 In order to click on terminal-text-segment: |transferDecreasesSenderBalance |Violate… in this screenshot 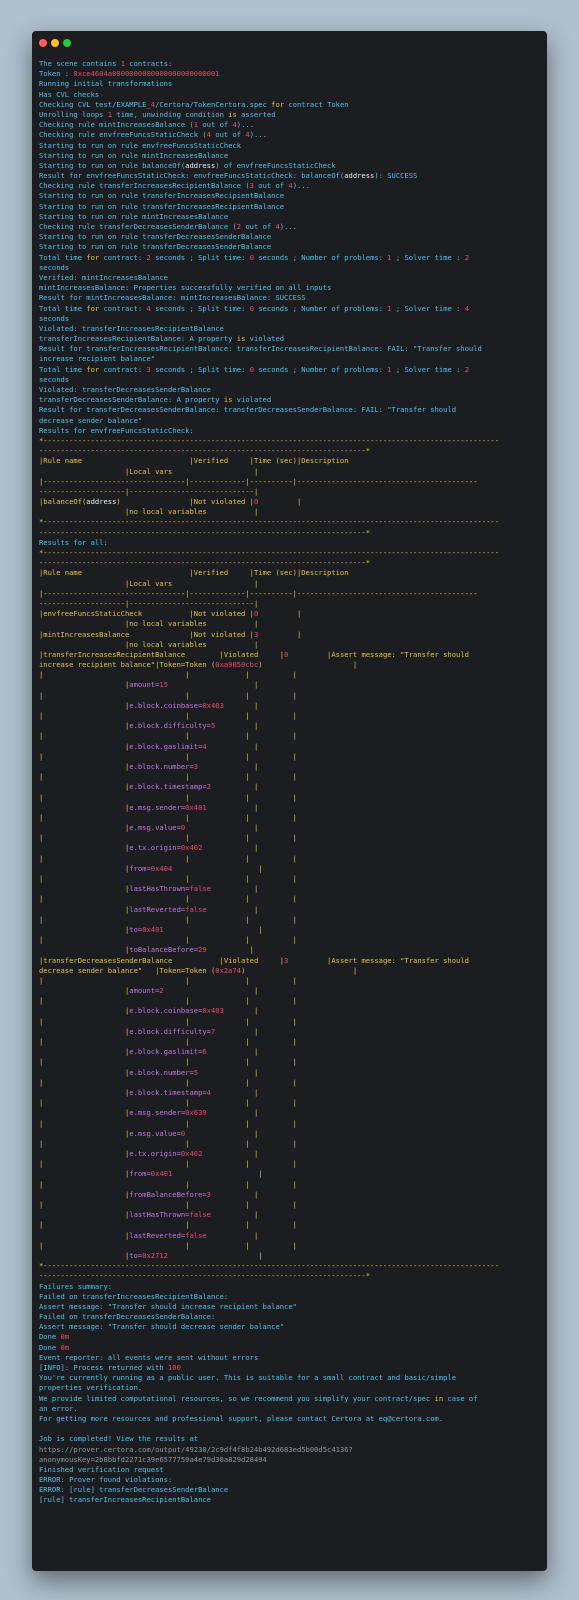, I will do `click(162, 960)`.